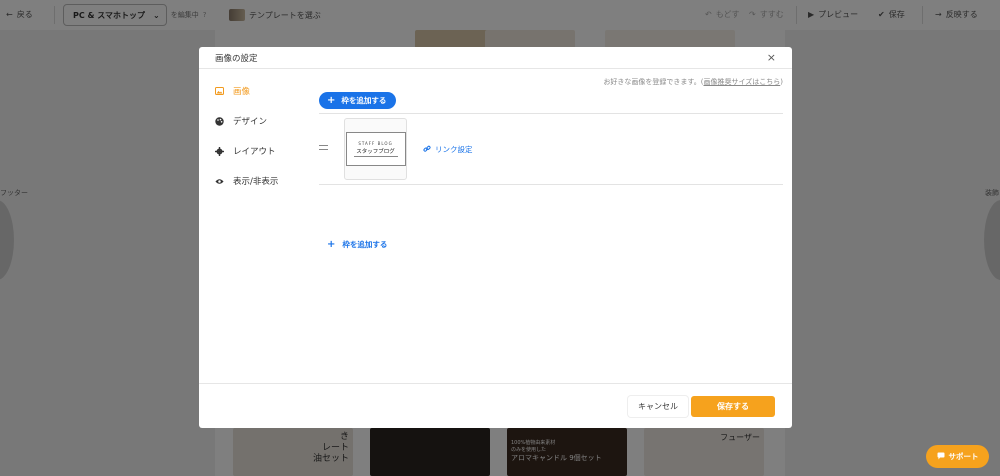 This screenshot has width=1000, height=476. What do you see at coordinates (375, 156) in the screenshot?
I see `logo-rule` at bounding box center [375, 156].